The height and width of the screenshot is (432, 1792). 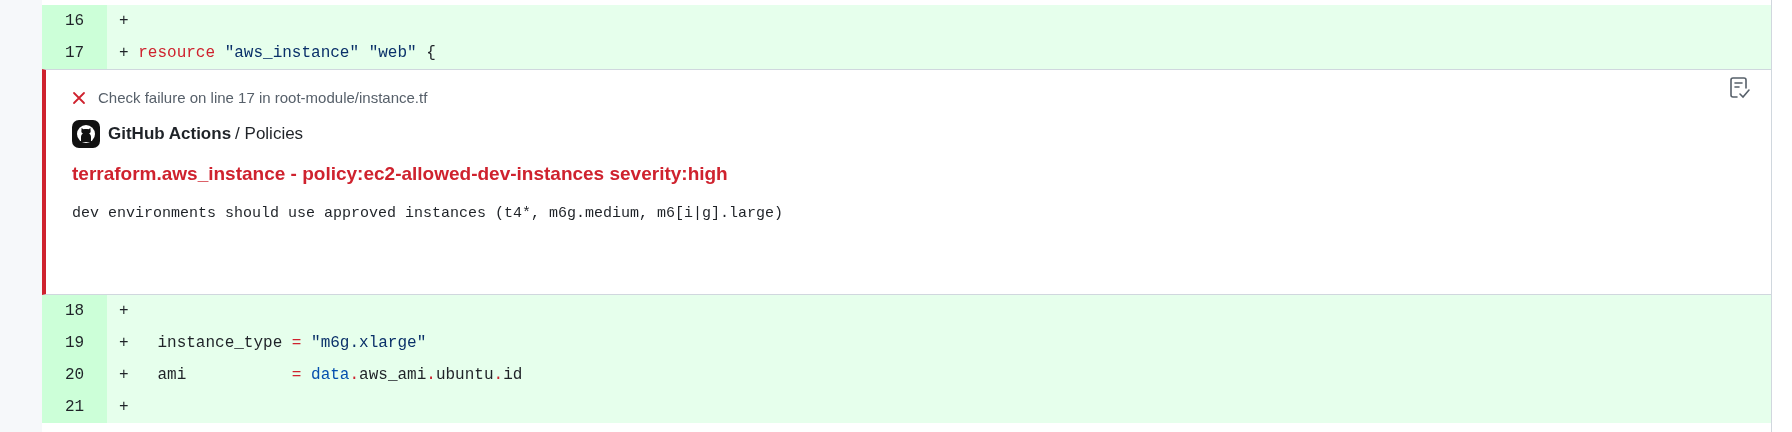 I want to click on annotation-heading: Check failure on line 17 in root-module/instance.tf, so click(x=263, y=97).